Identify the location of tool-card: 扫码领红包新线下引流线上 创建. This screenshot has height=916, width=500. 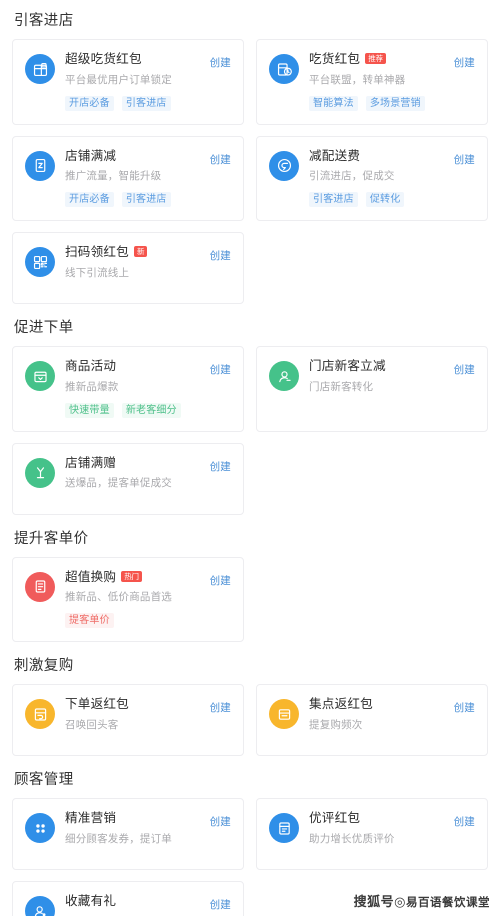
(128, 268).